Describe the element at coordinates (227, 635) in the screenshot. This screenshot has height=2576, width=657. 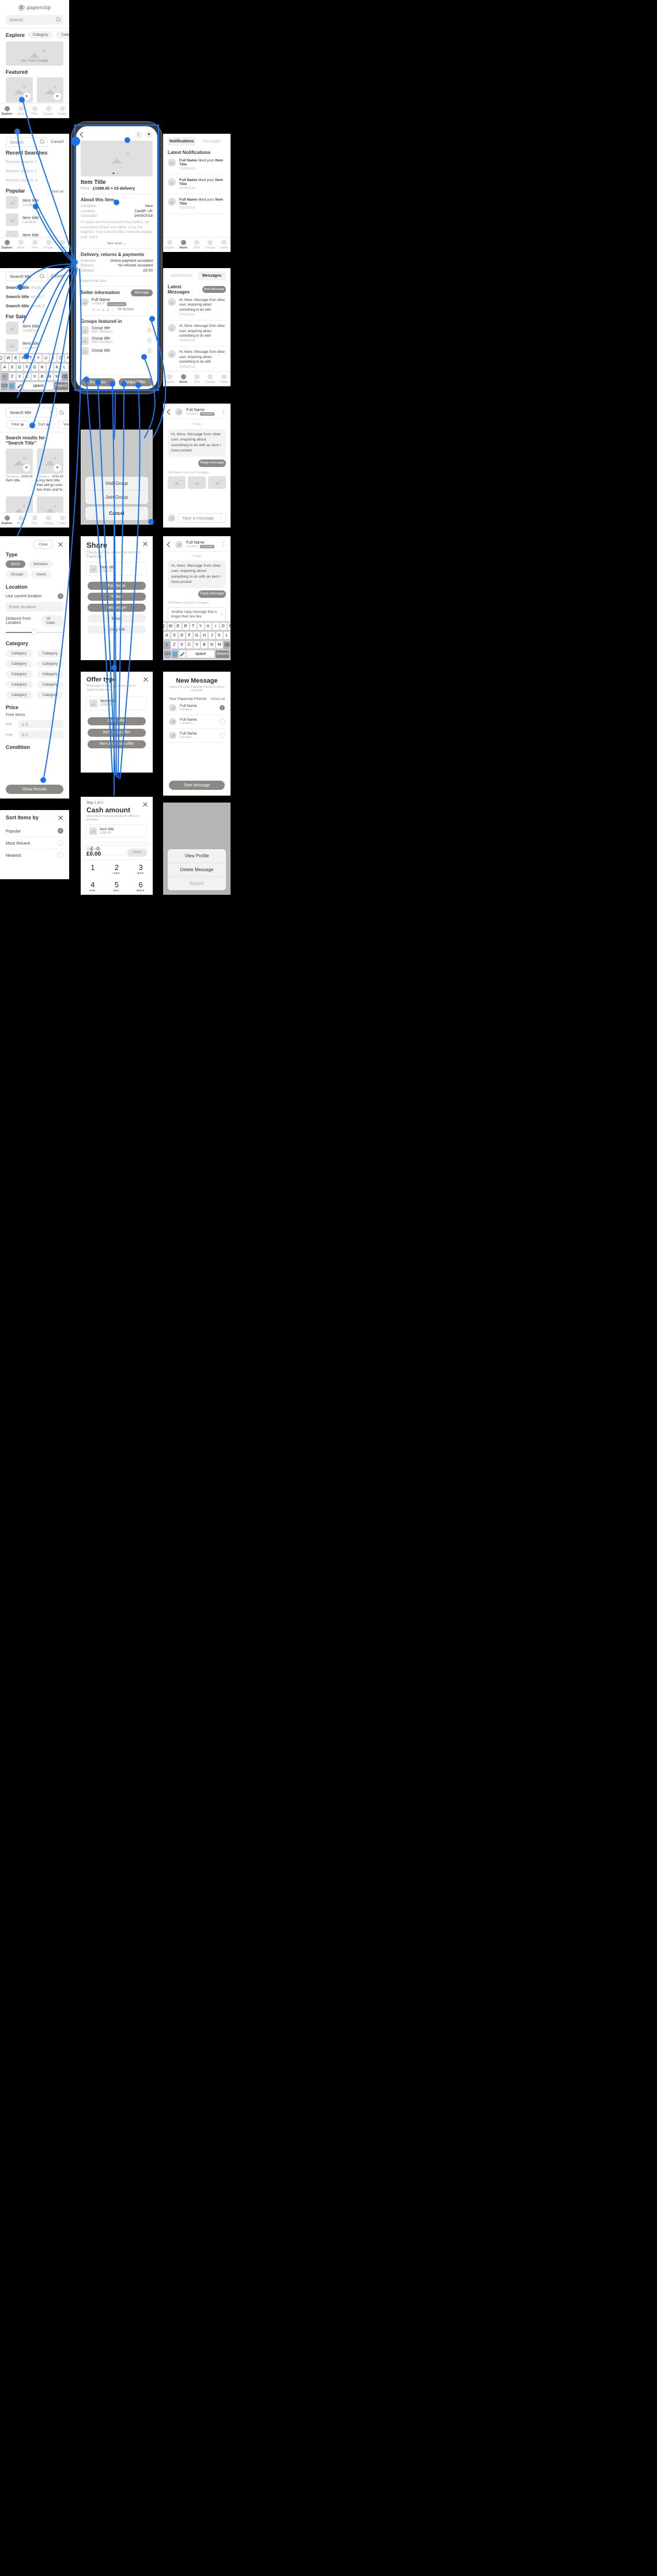
I see `key-l: L` at that location.